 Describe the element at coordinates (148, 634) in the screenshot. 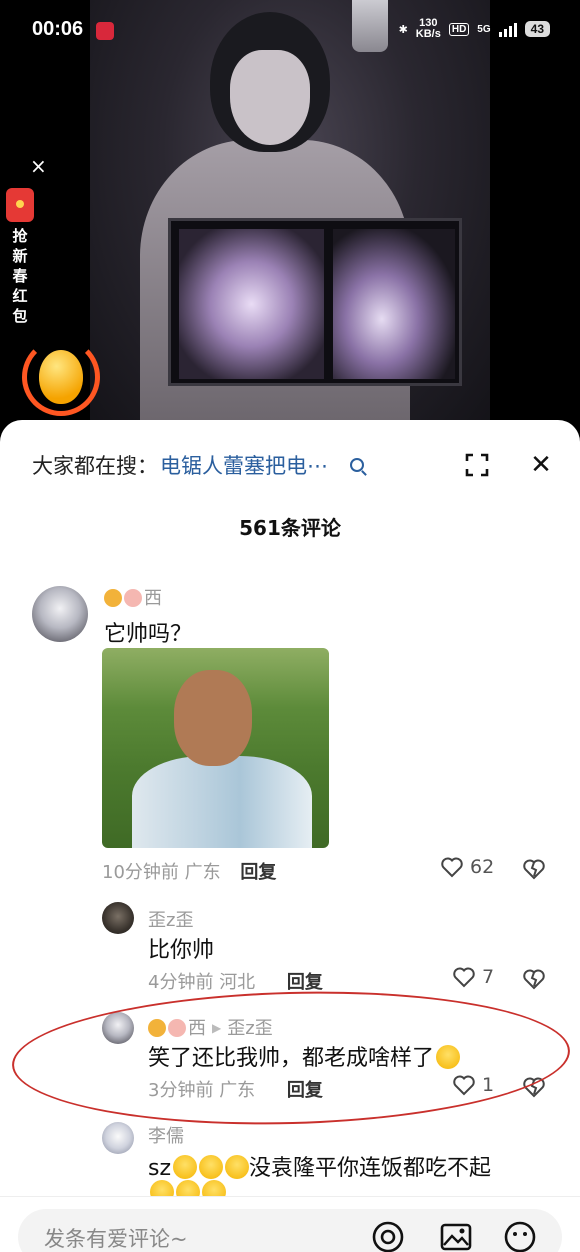

I see `comment-text: 它帅吗？` at that location.